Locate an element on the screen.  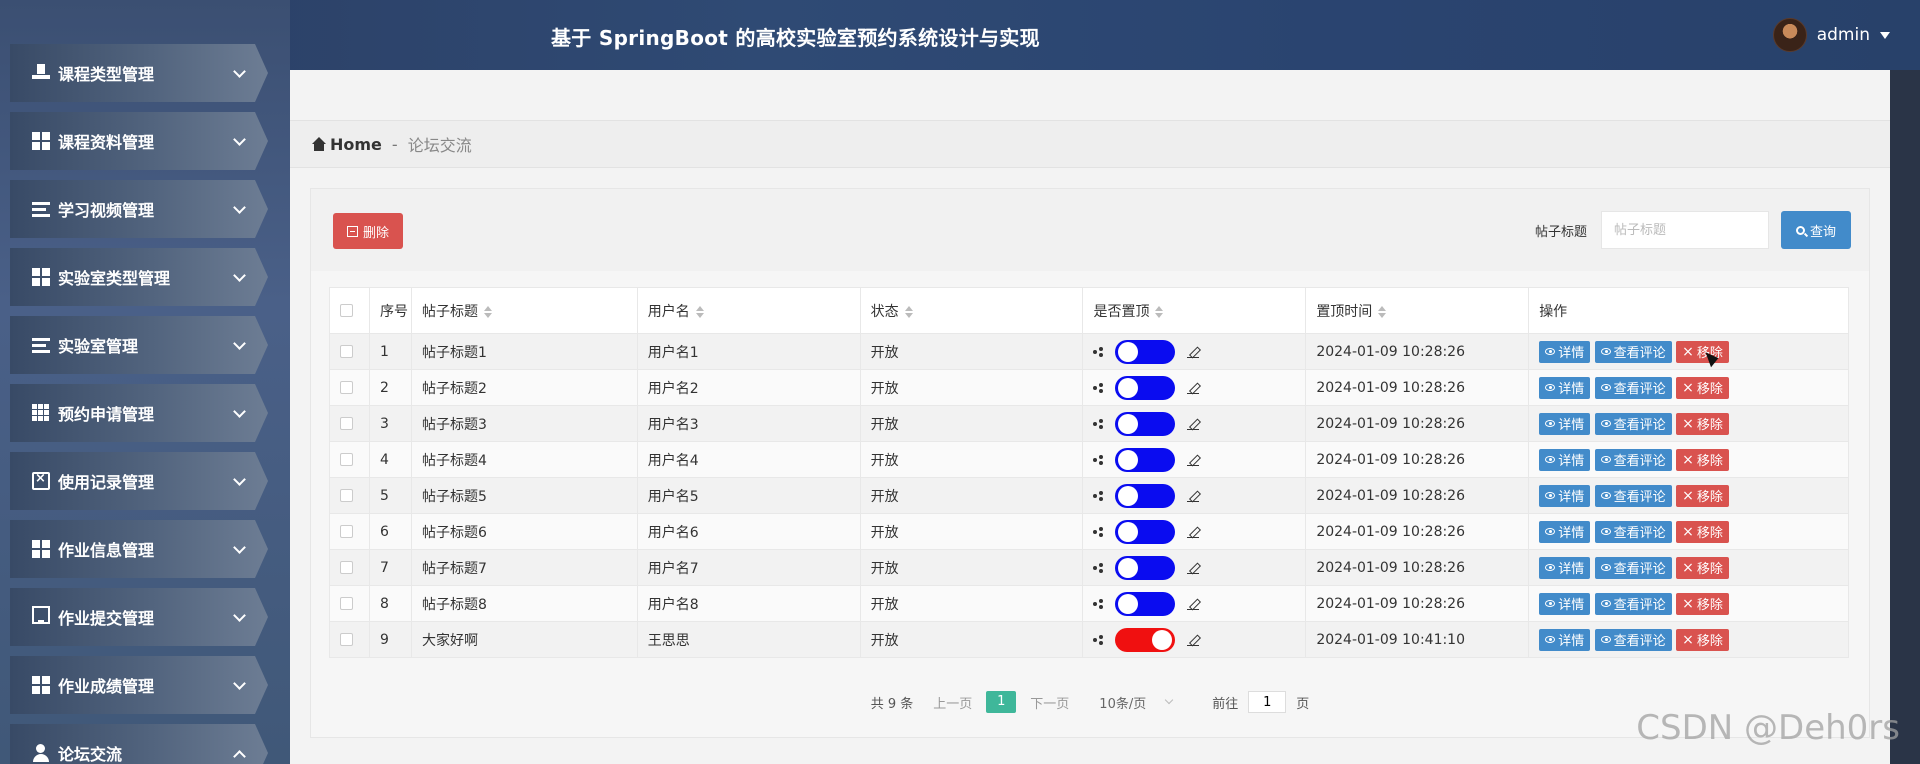
column-status: 状态 is located at coordinates (971, 310).